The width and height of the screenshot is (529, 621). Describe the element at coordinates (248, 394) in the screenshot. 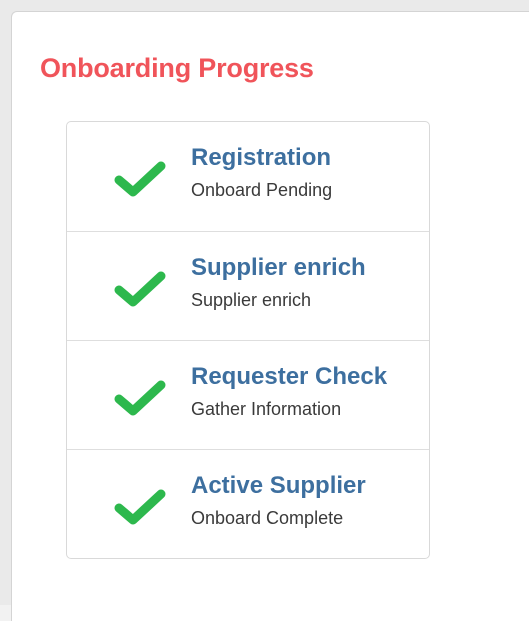

I see `step-requester-check: Requester Check Gather Information` at that location.